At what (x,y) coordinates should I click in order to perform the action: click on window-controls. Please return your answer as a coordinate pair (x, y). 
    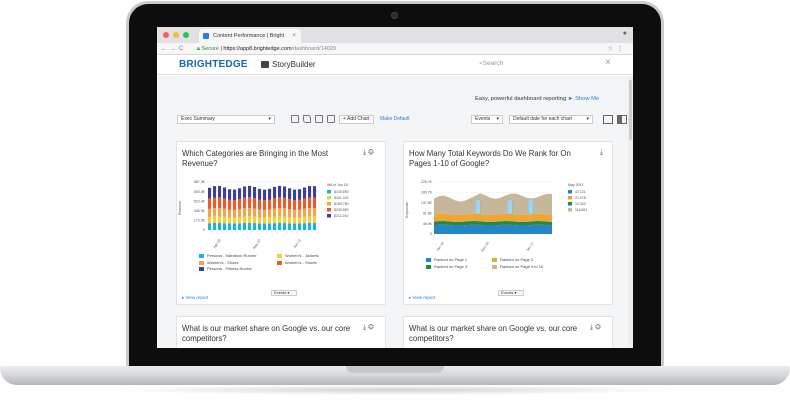
    Looking at the image, I should click on (176, 35).